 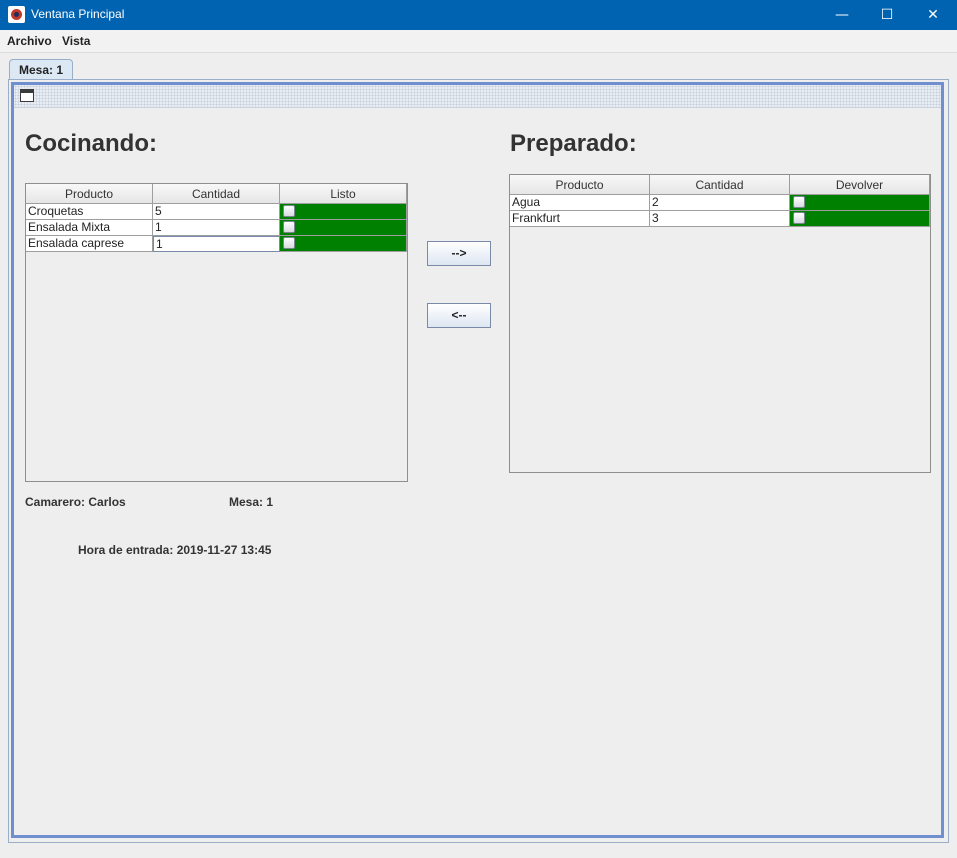 I want to click on cell-producto: Agua, so click(x=580, y=203).